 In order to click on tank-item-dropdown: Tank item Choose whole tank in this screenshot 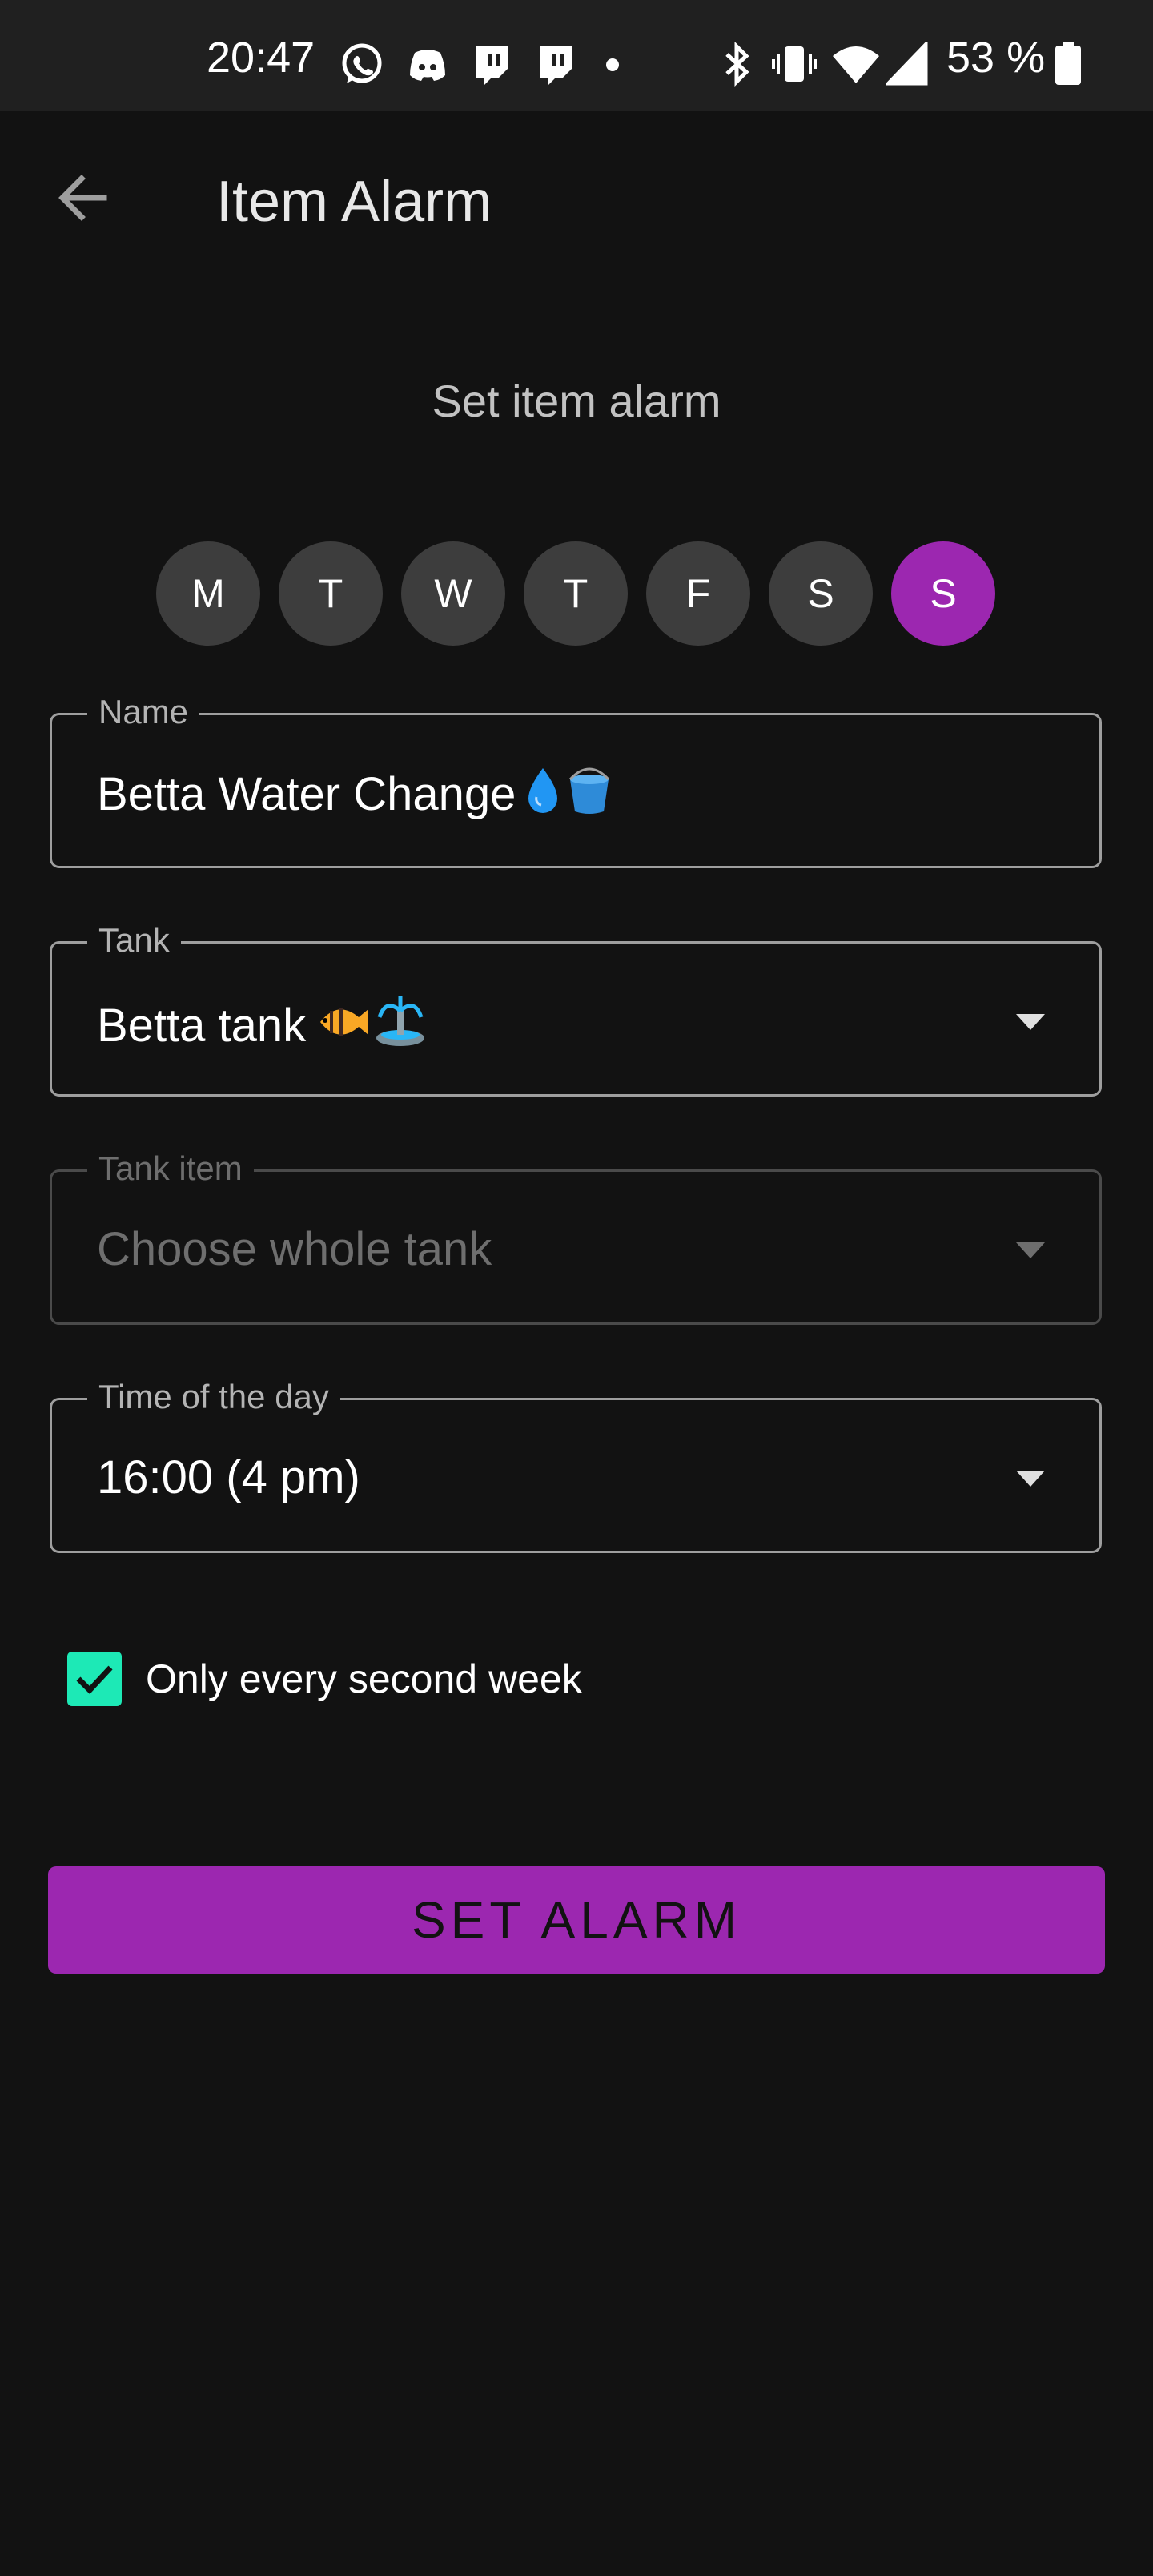, I will do `click(576, 1236)`.